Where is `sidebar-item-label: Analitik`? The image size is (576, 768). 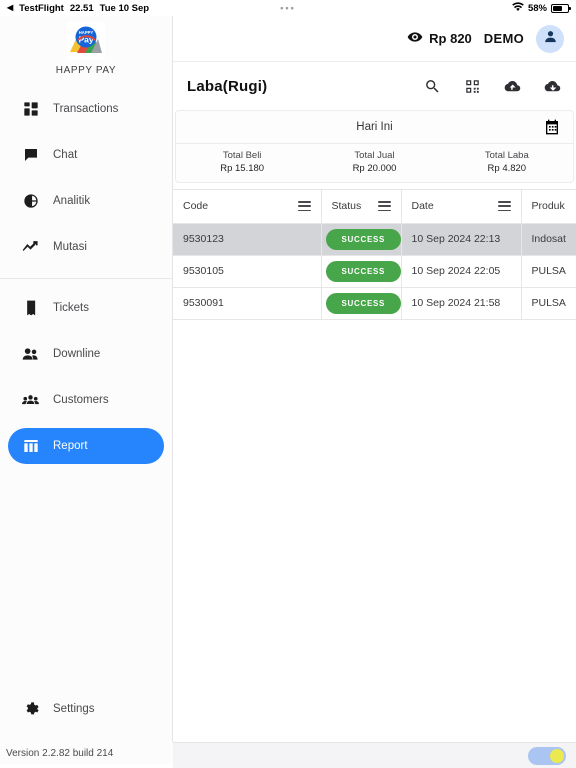 sidebar-item-label: Analitik is located at coordinates (72, 201).